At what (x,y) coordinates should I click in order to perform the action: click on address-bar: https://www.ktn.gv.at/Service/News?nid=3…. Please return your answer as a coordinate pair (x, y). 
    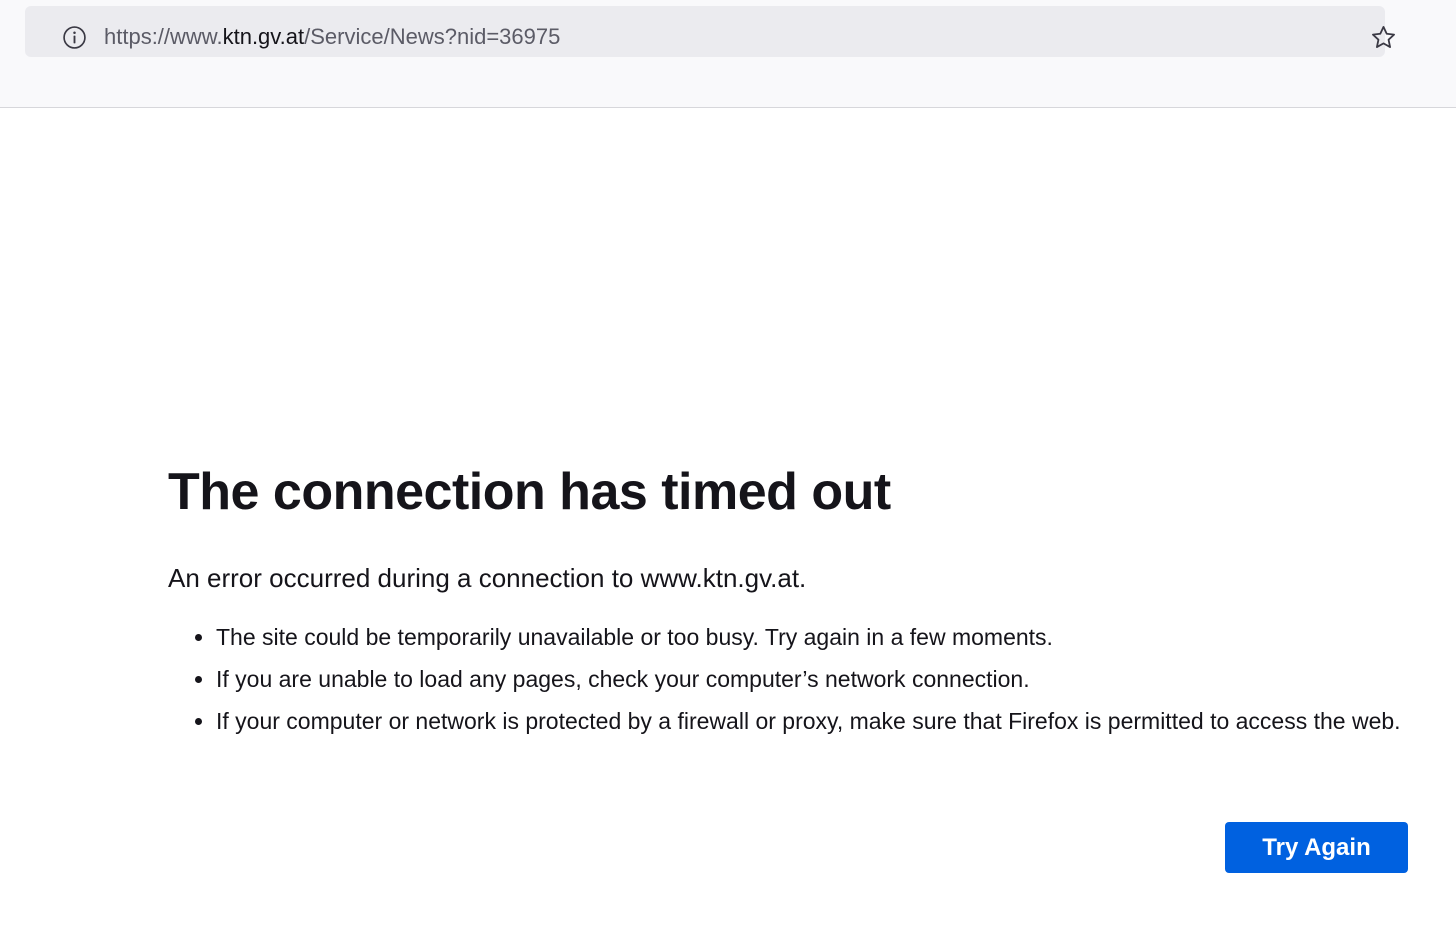
    Looking at the image, I should click on (710, 31).